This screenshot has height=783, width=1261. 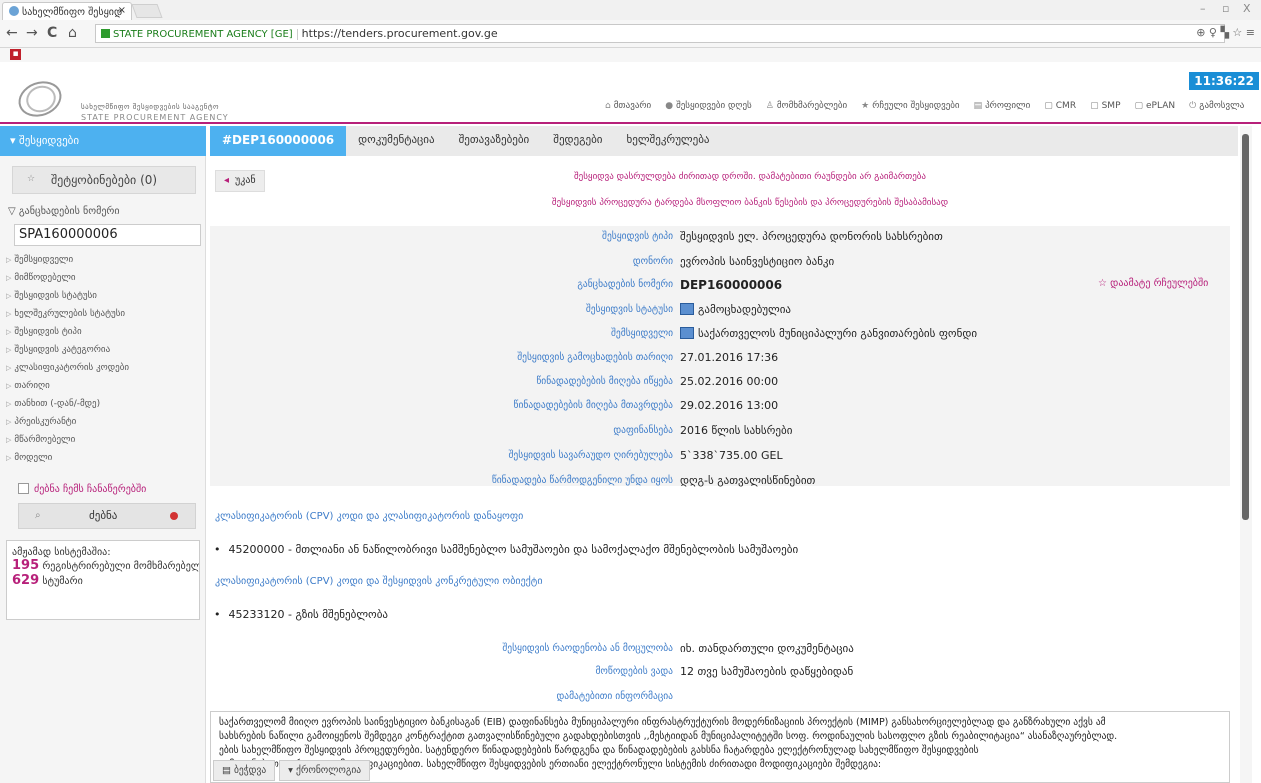 What do you see at coordinates (244, 770) in the screenshot?
I see `print-button: ▤ ბეჭდვა` at bounding box center [244, 770].